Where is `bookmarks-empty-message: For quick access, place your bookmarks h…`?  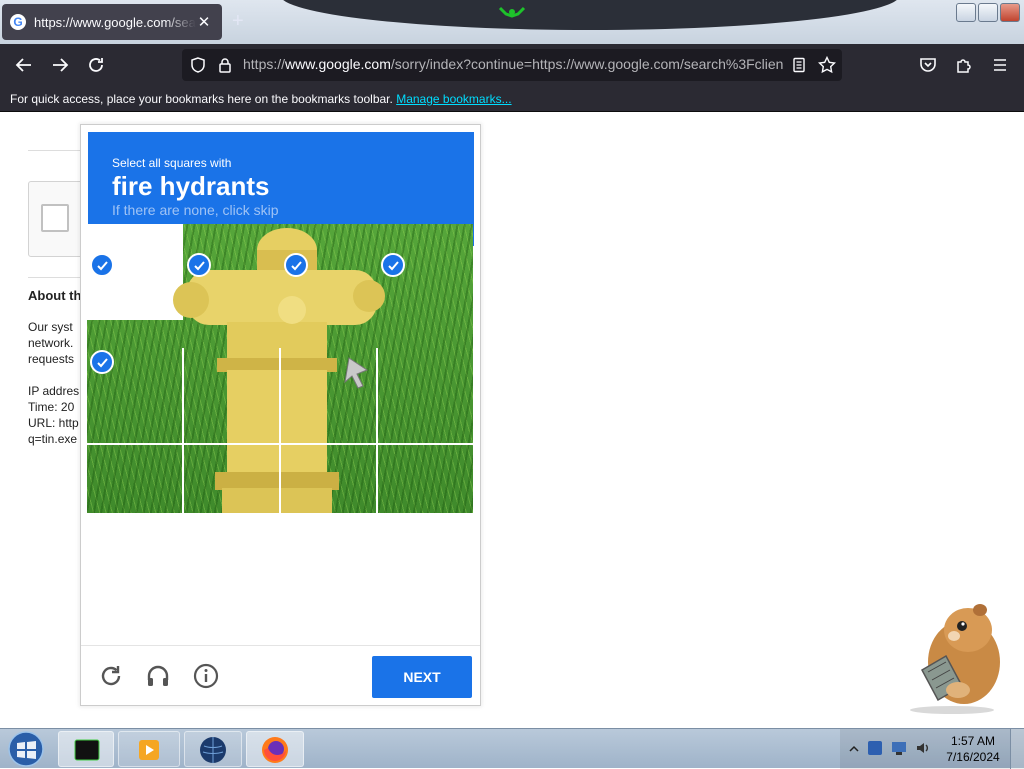 bookmarks-empty-message: For quick access, place your bookmarks h… is located at coordinates (201, 99).